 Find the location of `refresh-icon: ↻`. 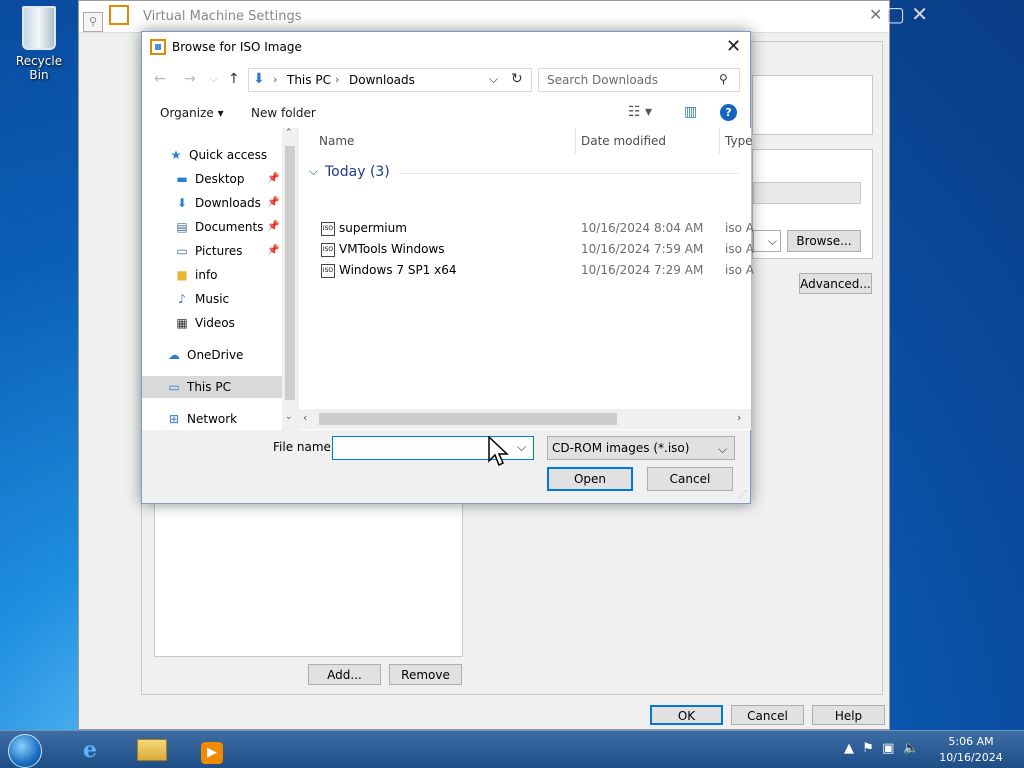

refresh-icon: ↻ is located at coordinates (517, 79).